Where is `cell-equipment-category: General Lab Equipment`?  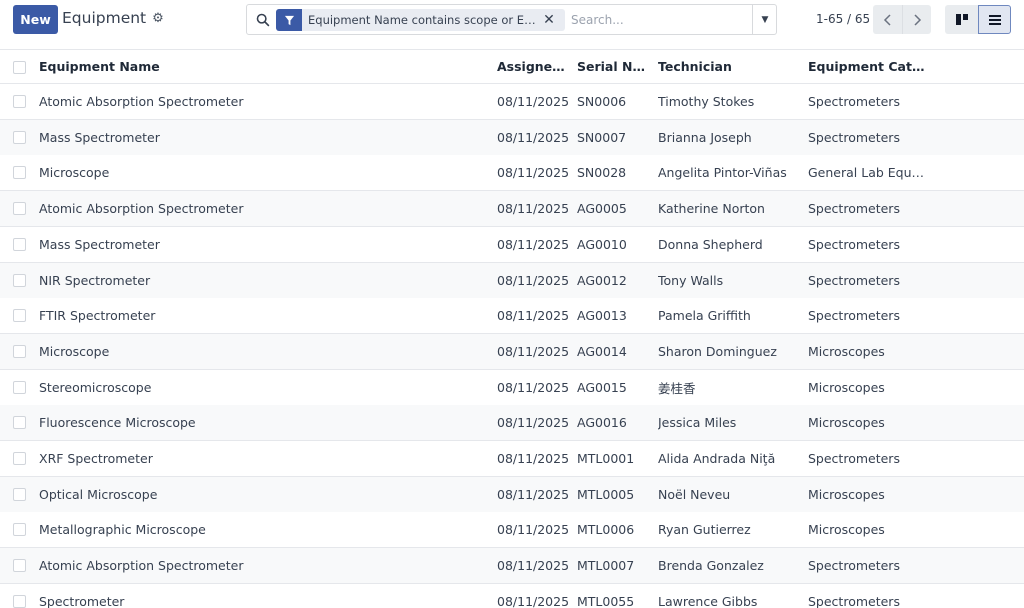
cell-equipment-category: General Lab Equipment is located at coordinates (867, 173).